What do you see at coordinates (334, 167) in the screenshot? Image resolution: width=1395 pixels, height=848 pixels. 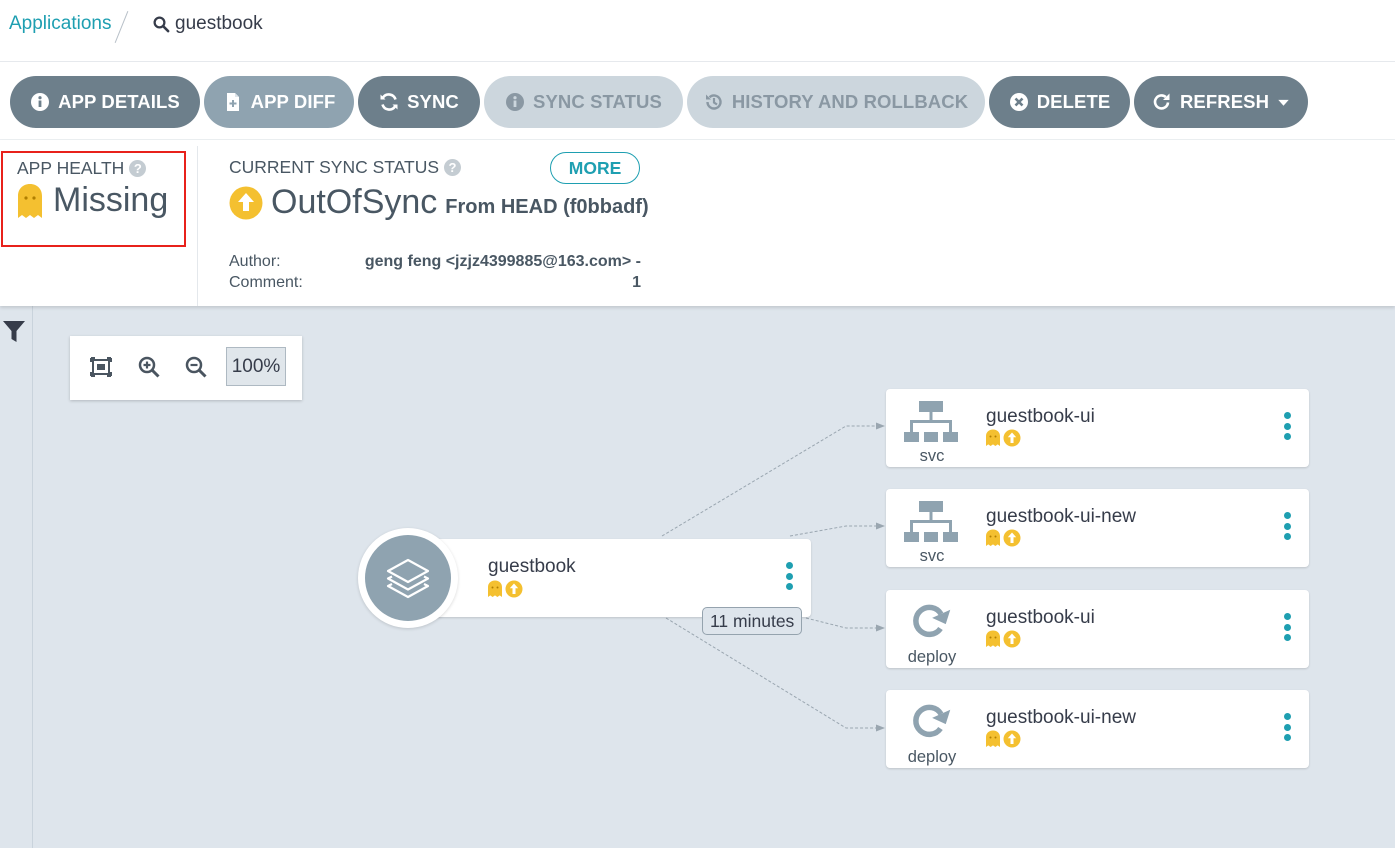 I see `sync-status-title-text: CURRENT SYNC STATUS` at bounding box center [334, 167].